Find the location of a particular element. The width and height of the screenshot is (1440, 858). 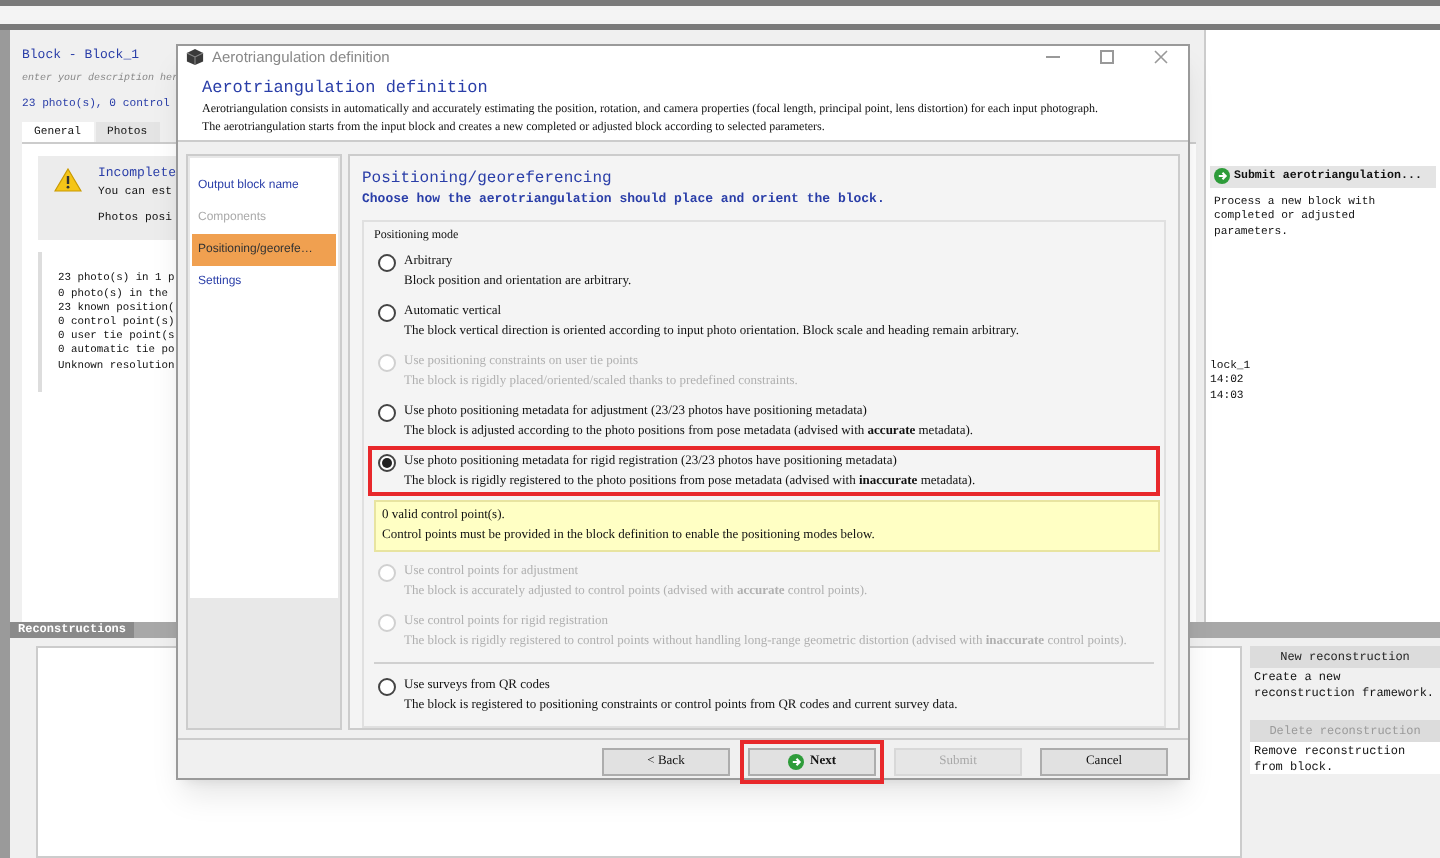

section-heading: Positioning/georeferencing is located at coordinates (488, 179).